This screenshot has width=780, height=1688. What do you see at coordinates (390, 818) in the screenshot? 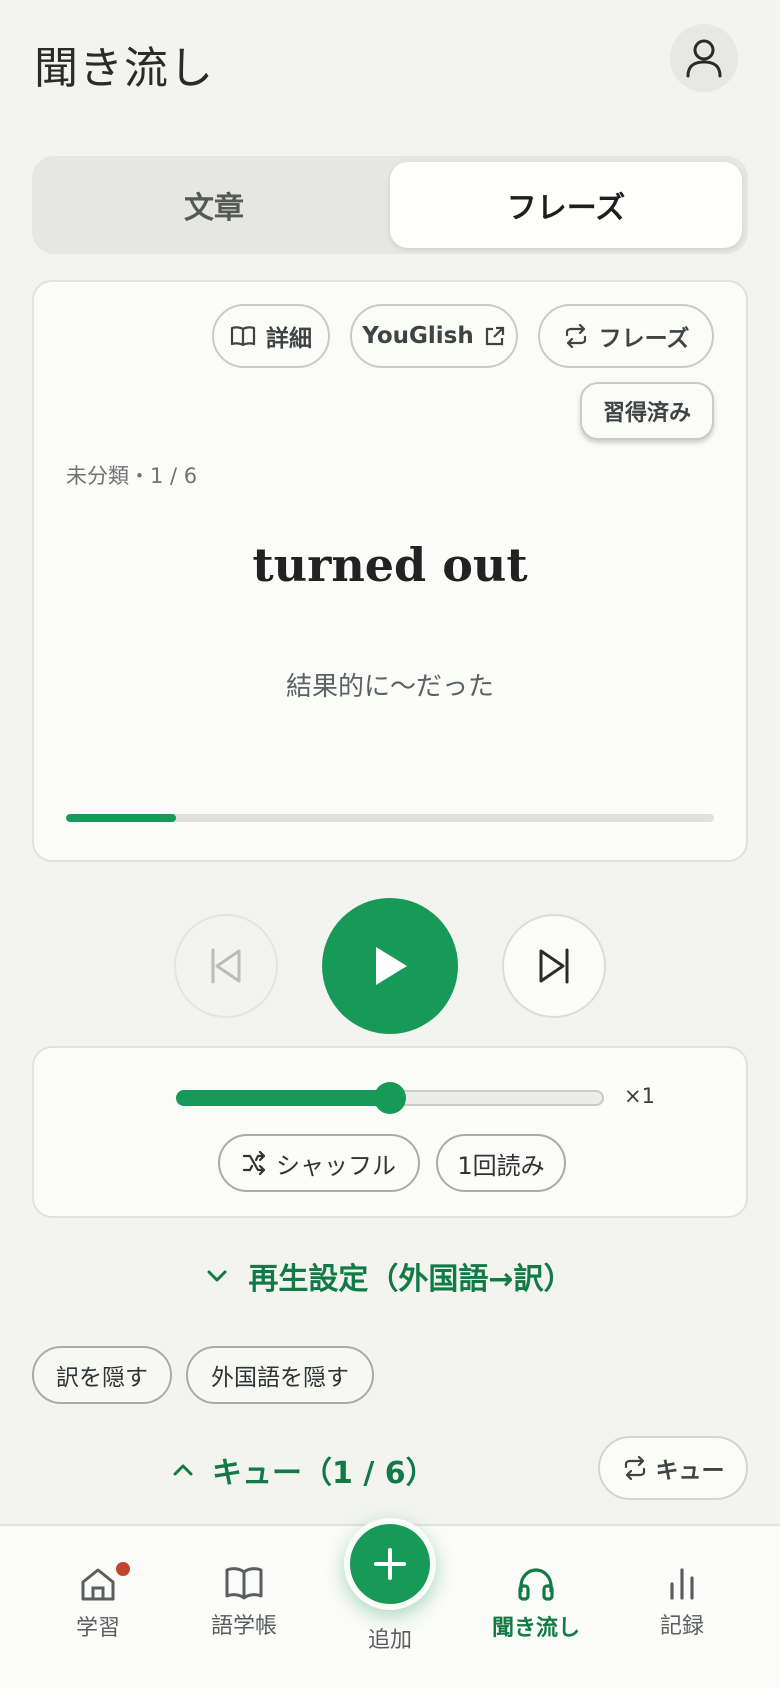
I see `card-progress-bar` at bounding box center [390, 818].